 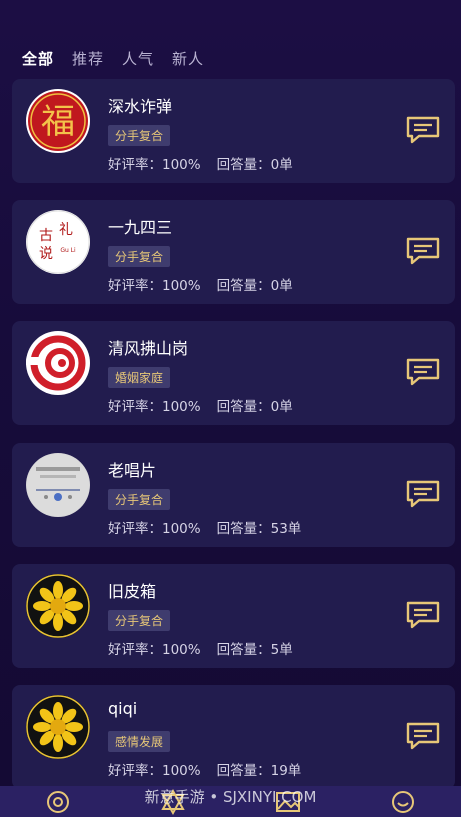 I want to click on counselor-name: 旧皮箱, so click(x=132, y=591).